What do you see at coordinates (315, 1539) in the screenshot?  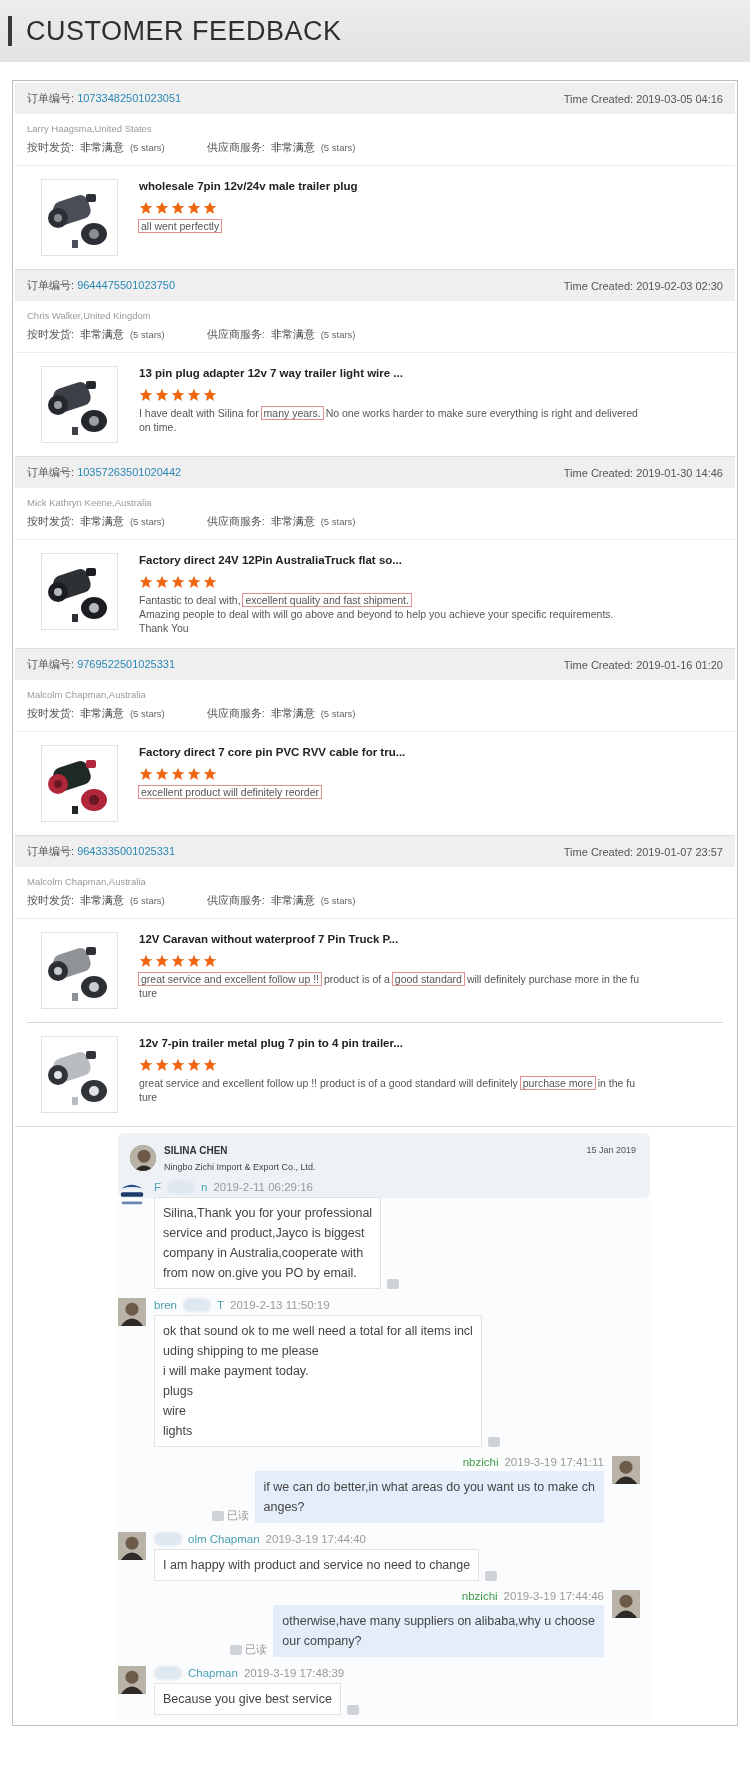 I see `message-time: 2019-3-19 17:44:40` at bounding box center [315, 1539].